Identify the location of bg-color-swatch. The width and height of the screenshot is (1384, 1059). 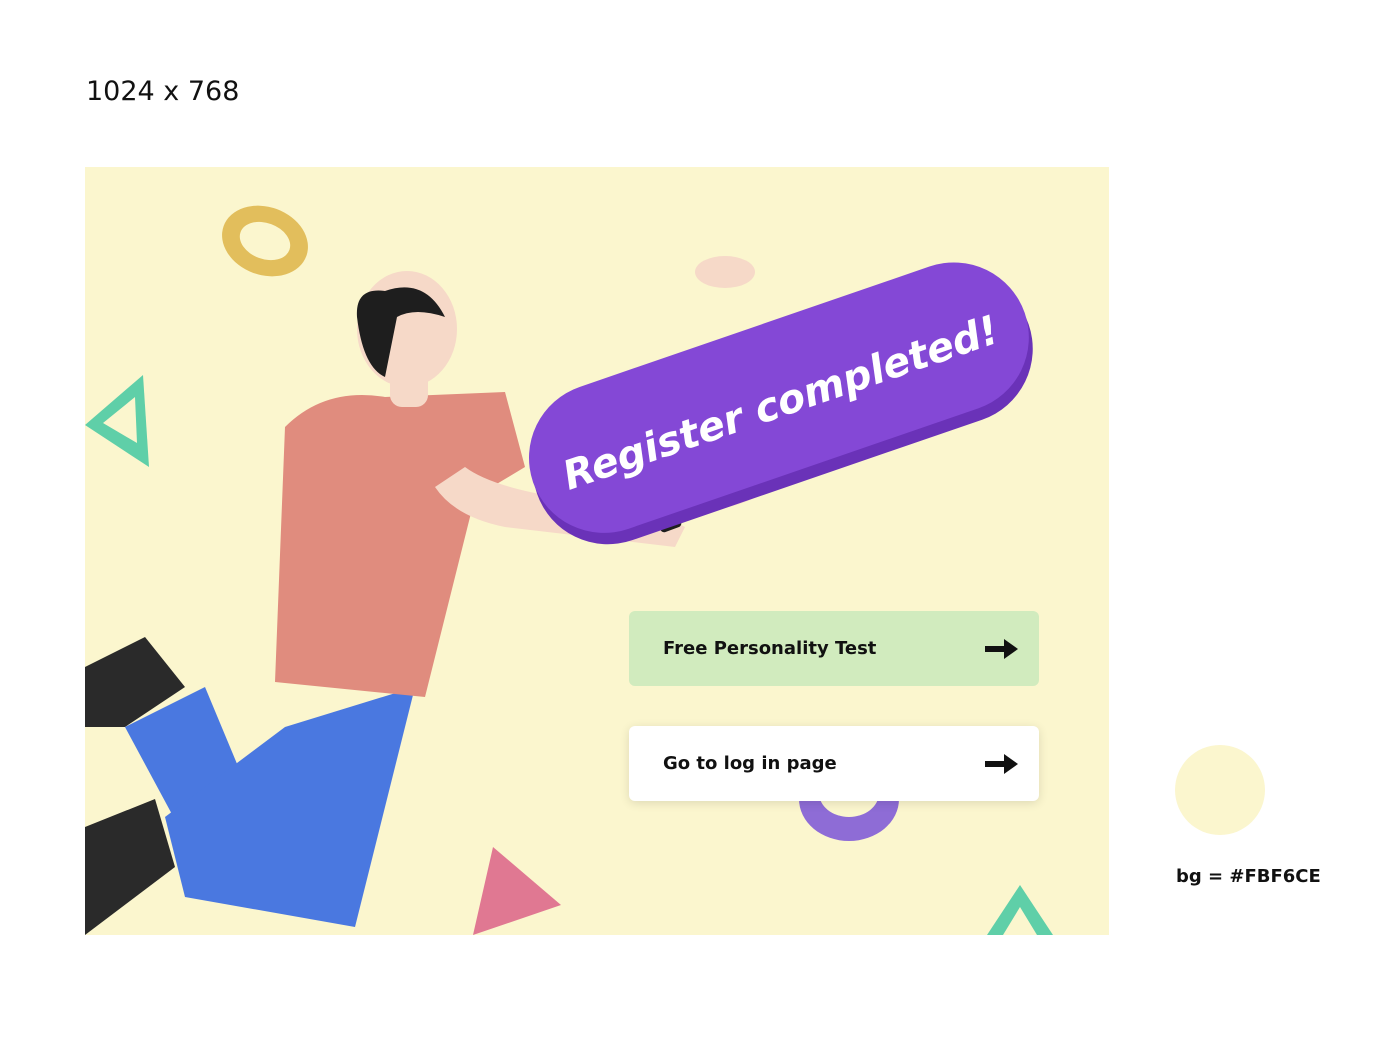
(1220, 790).